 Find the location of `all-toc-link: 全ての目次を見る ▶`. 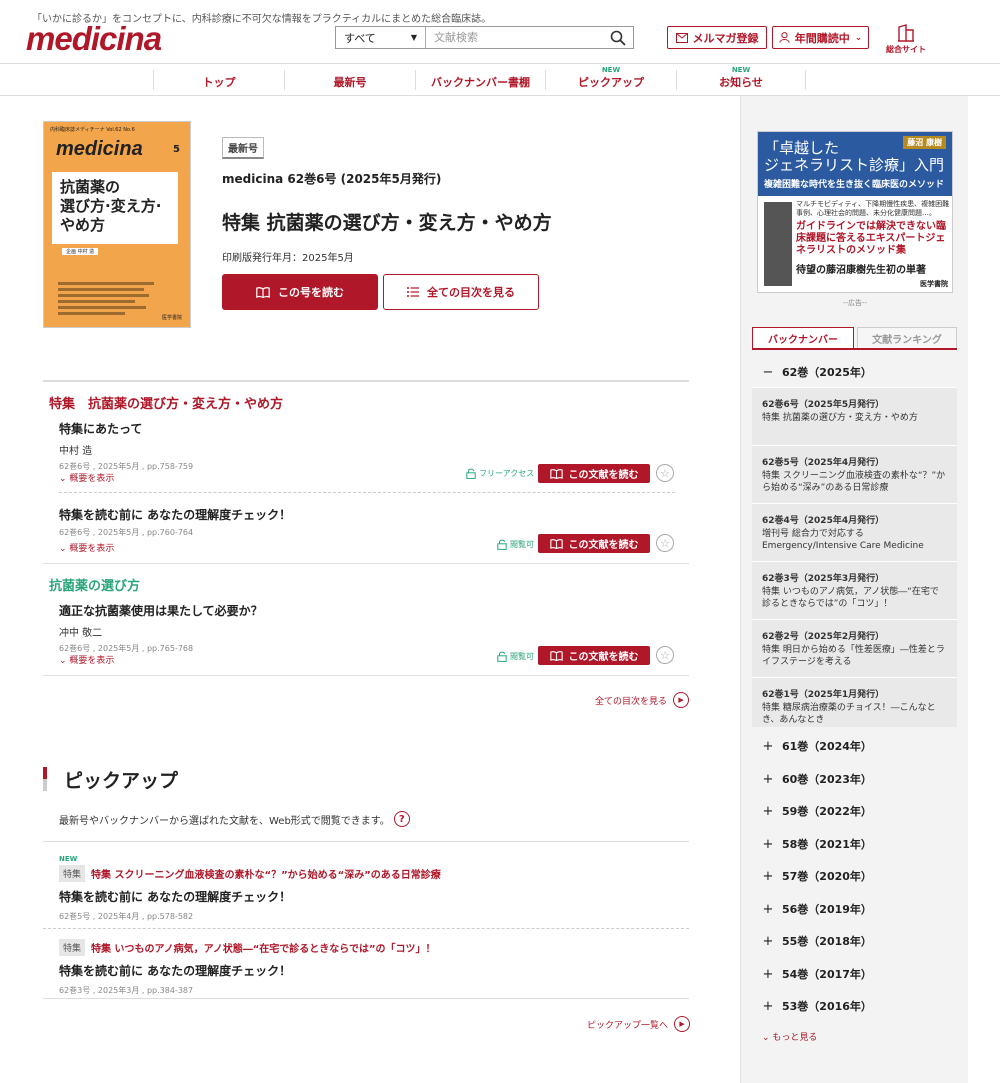

all-toc-link: 全ての目次を見る ▶ is located at coordinates (642, 700).